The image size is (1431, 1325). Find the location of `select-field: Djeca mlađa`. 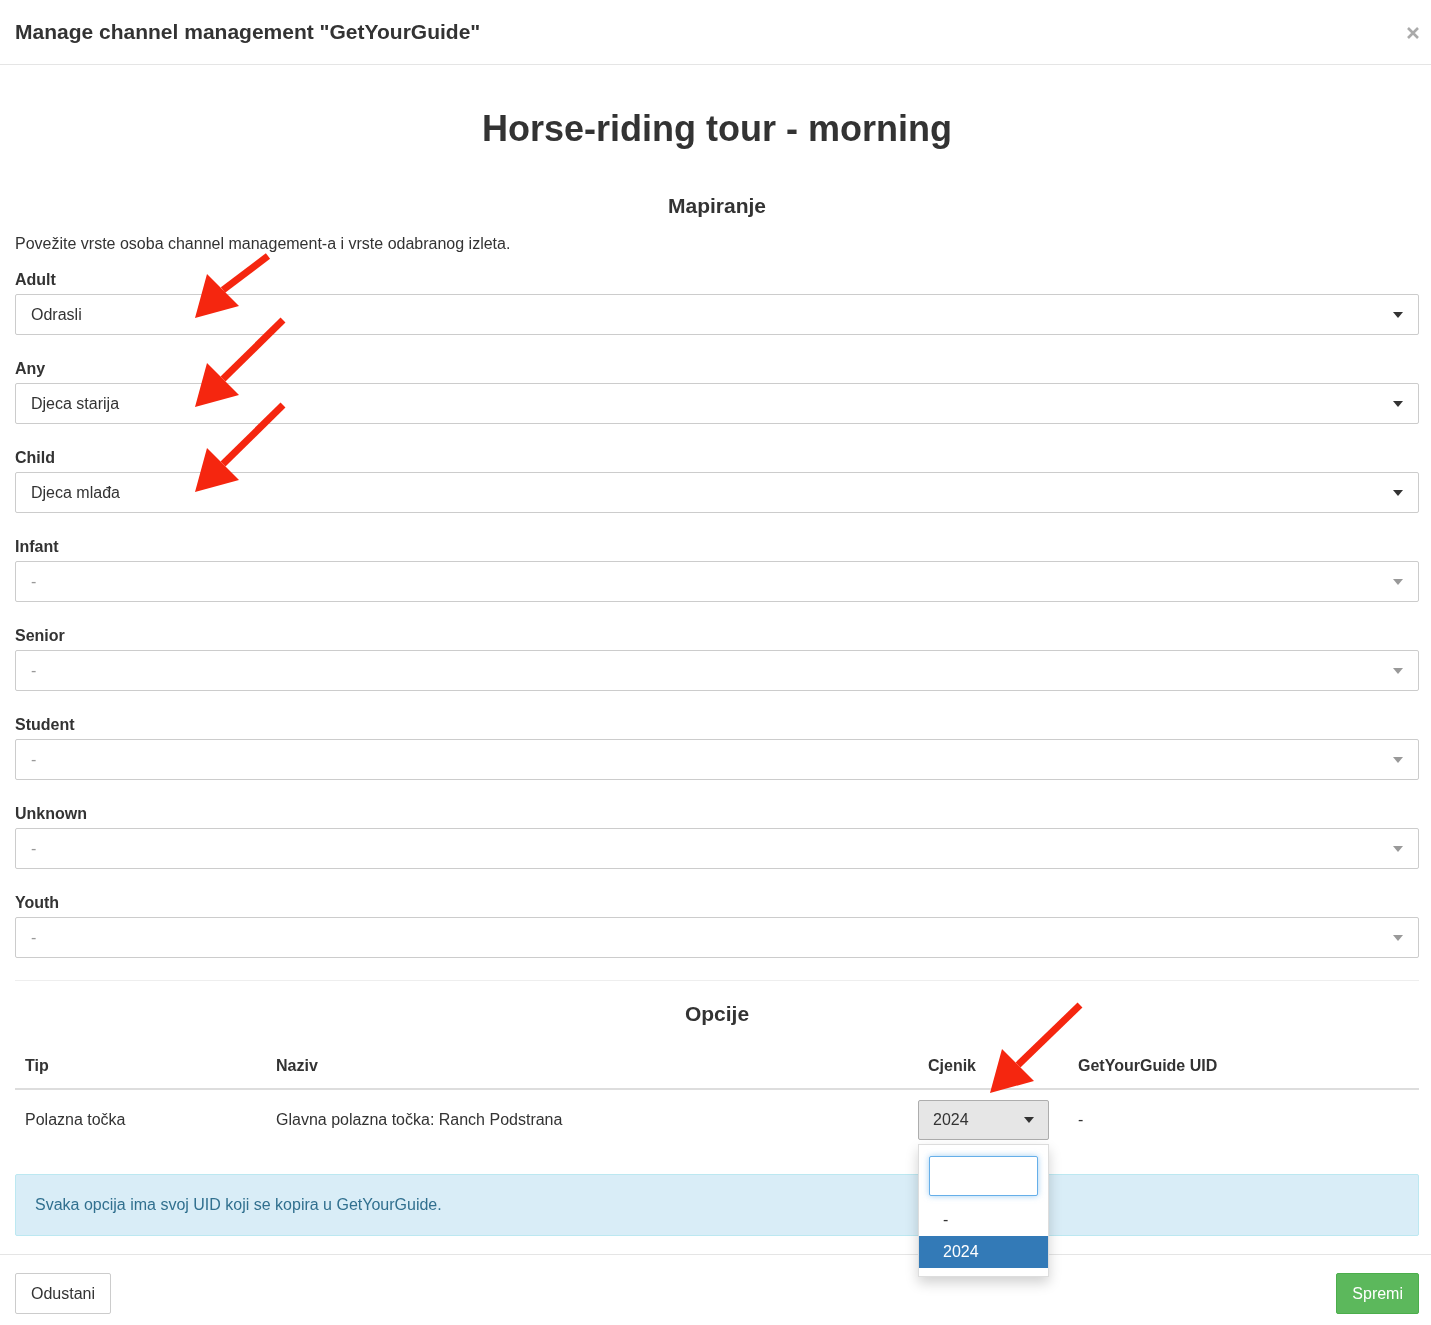

select-field: Djeca mlađa is located at coordinates (717, 493).